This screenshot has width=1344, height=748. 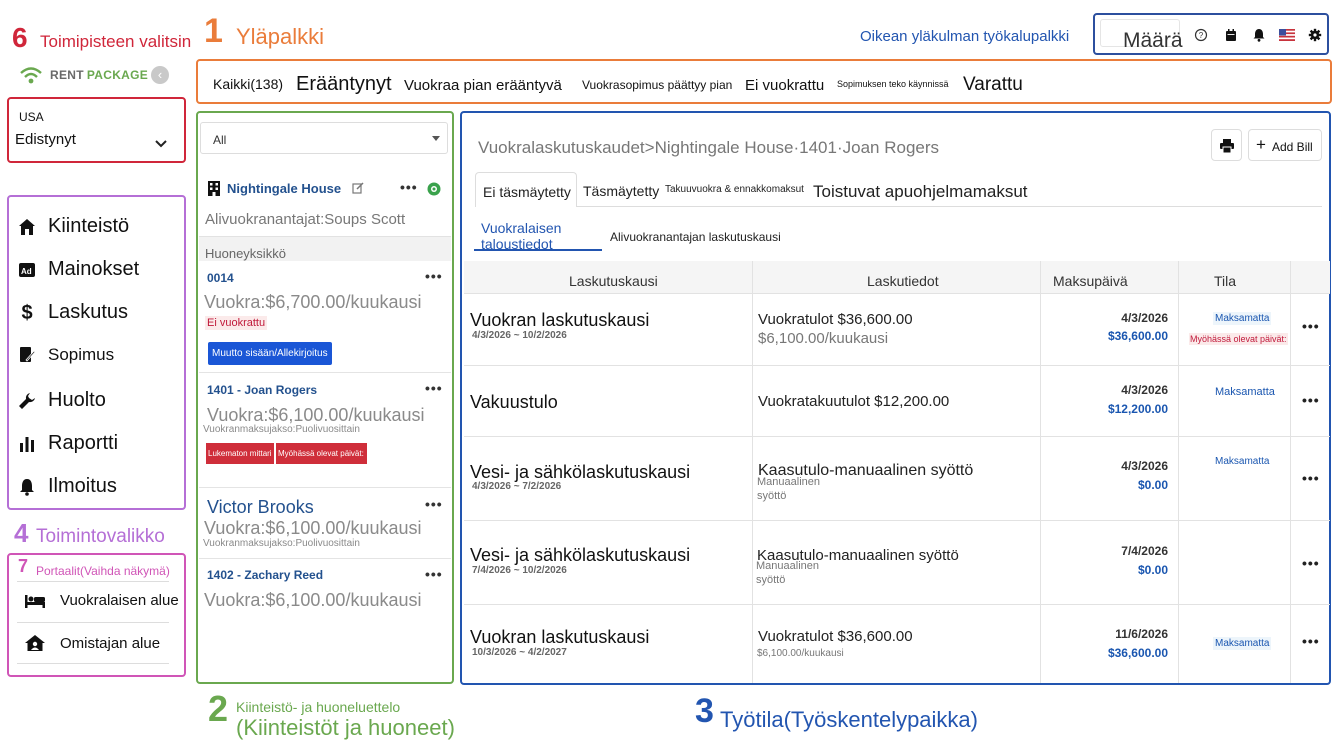 I want to click on menu-item-kiinteisto: Kiinteistö, so click(x=73, y=226).